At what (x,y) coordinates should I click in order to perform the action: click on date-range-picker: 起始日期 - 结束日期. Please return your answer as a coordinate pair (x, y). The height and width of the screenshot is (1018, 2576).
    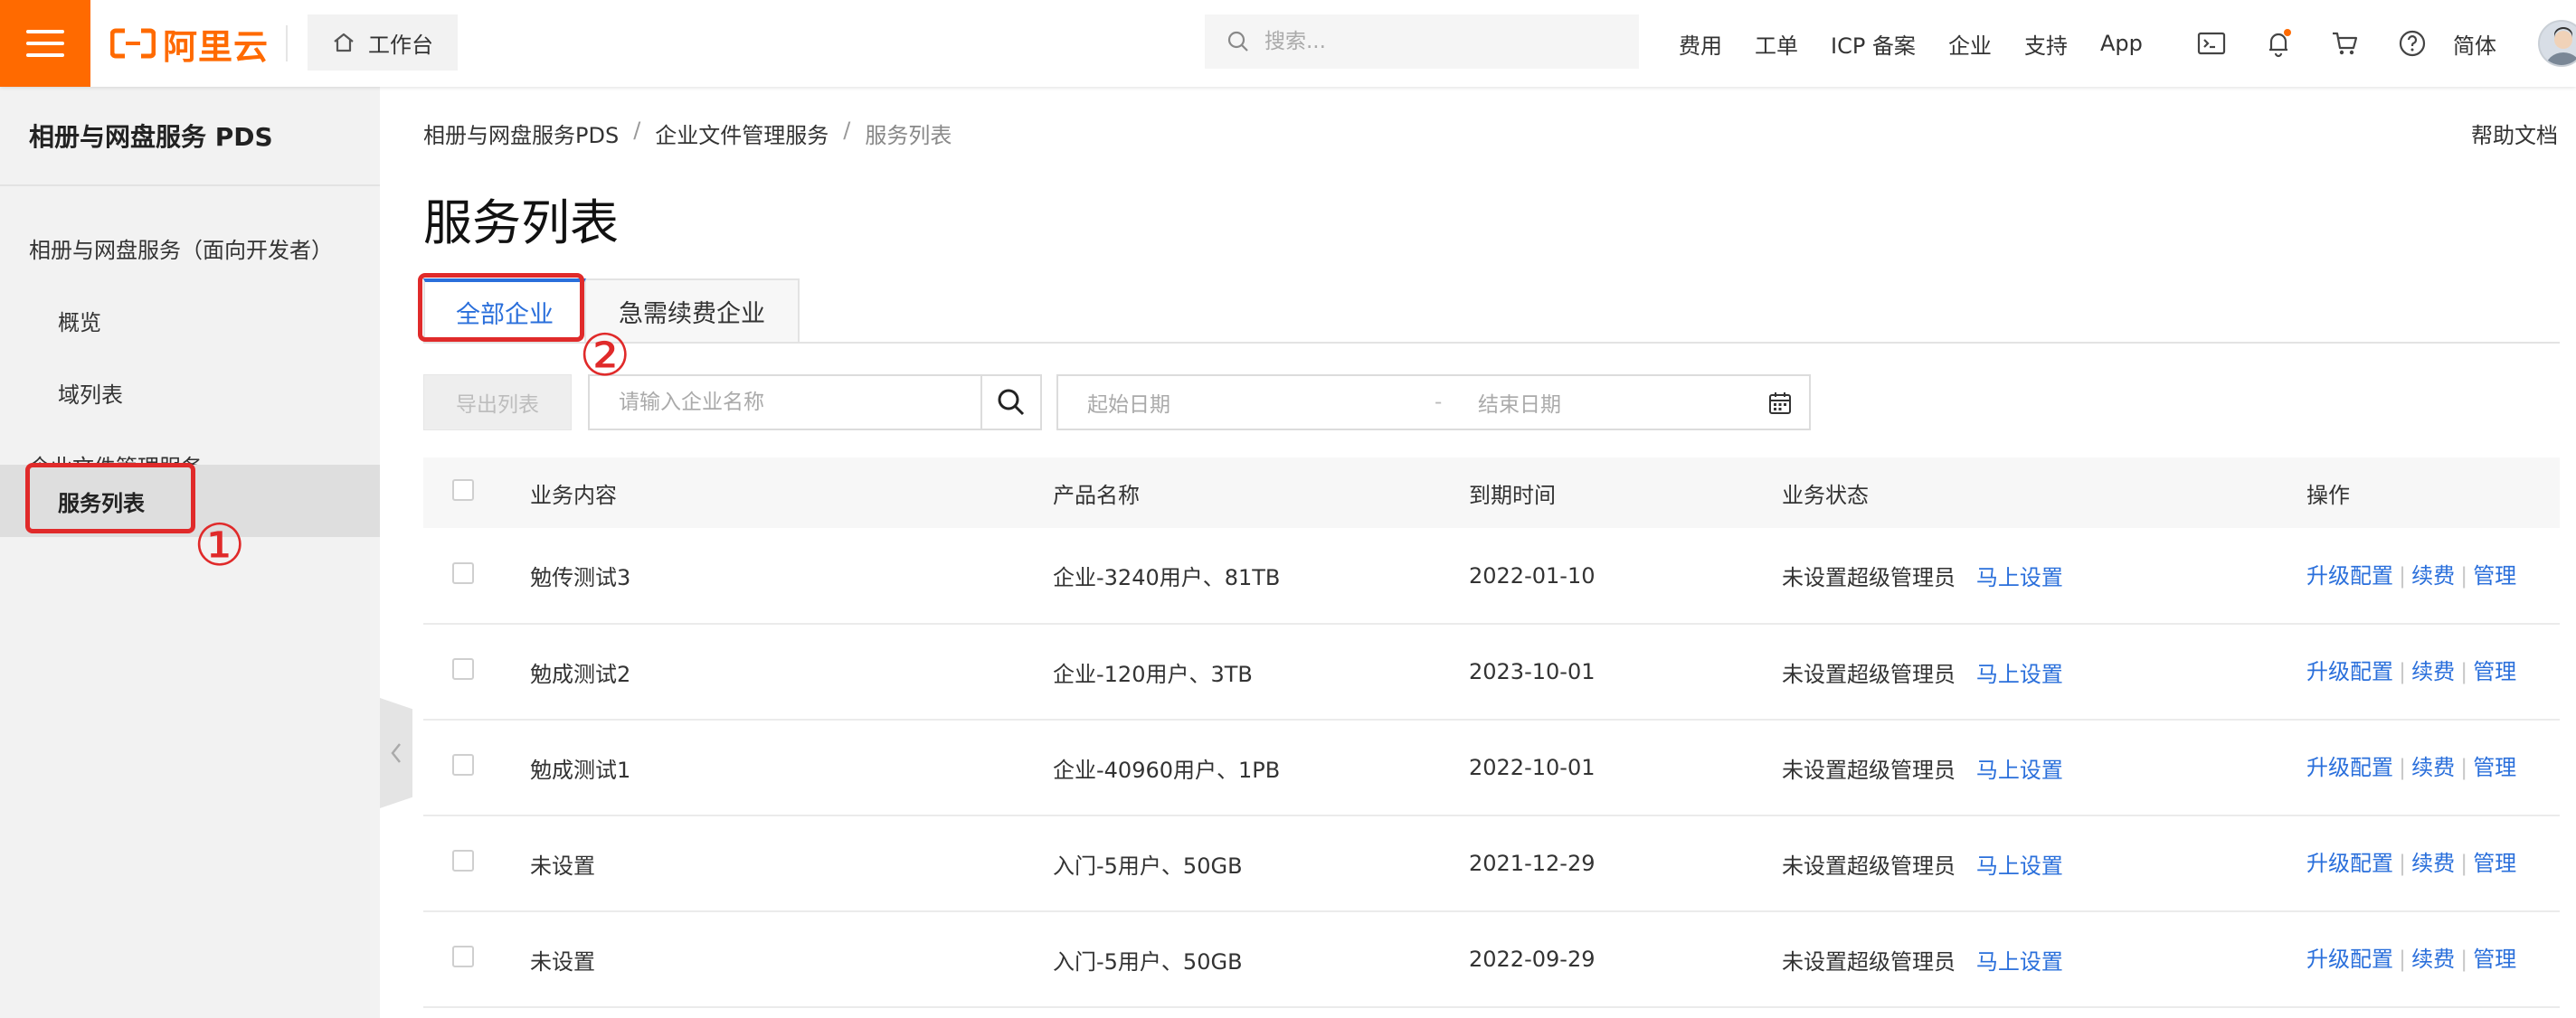
    Looking at the image, I should click on (1434, 402).